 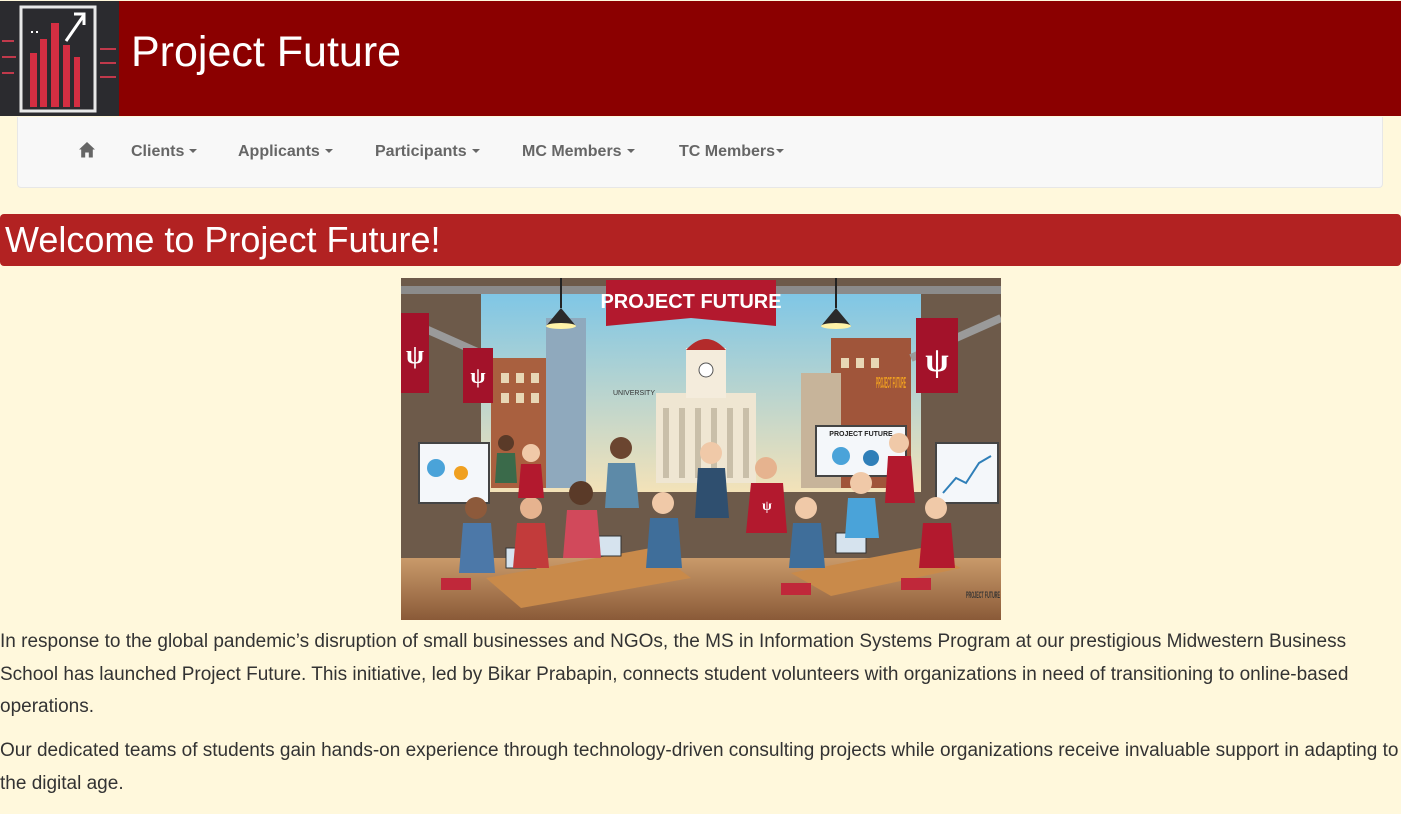 What do you see at coordinates (983, 595) in the screenshot?
I see `corner-sign-text: PROJECT FUTURE` at bounding box center [983, 595].